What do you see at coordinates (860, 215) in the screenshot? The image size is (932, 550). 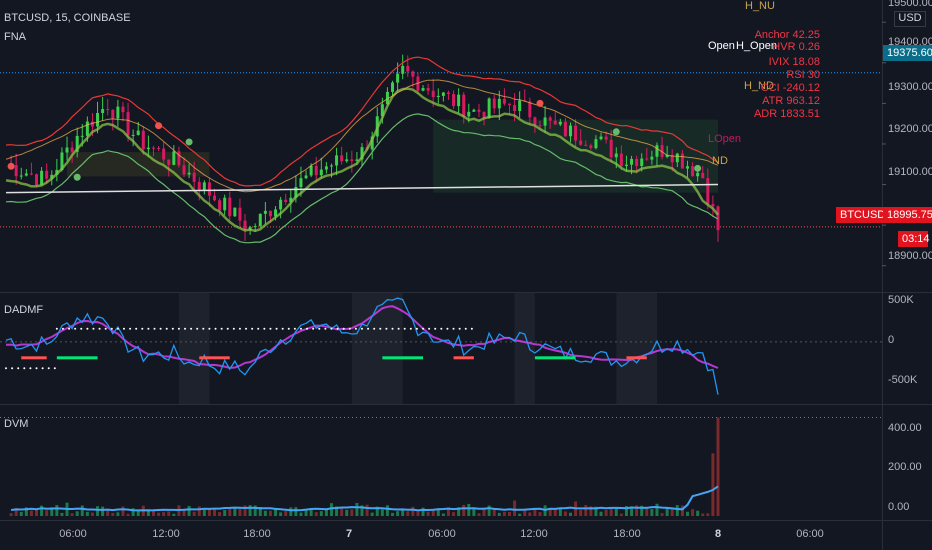 I see `last-symbol-tag: BTCUSD` at bounding box center [860, 215].